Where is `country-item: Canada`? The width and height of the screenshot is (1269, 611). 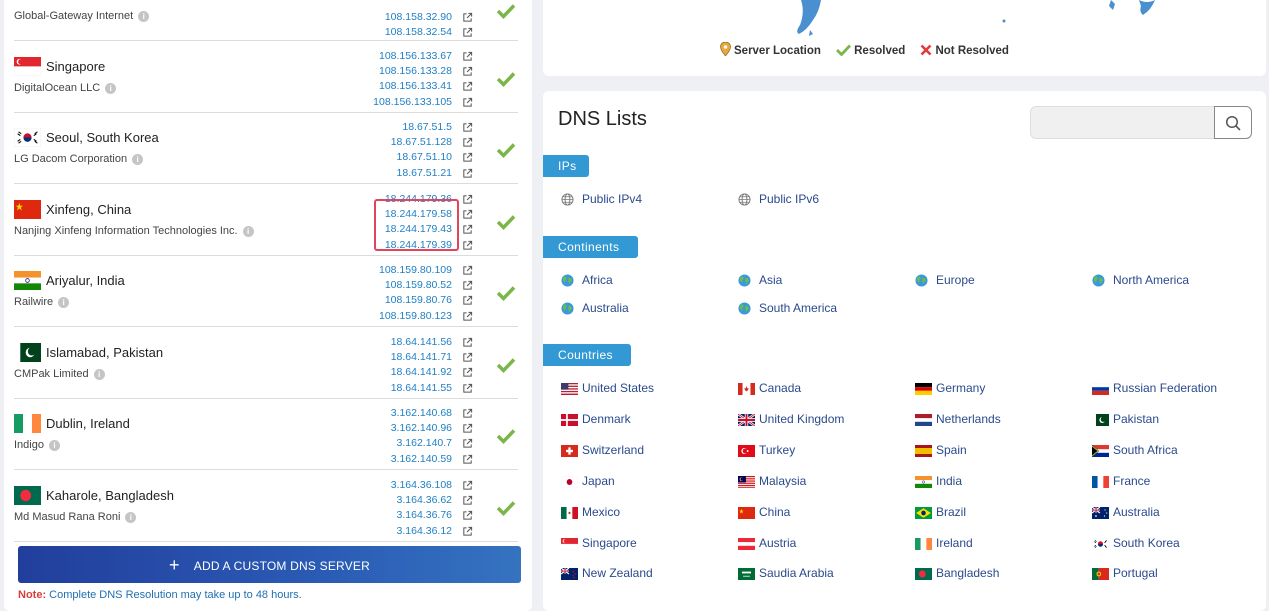 country-item: Canada is located at coordinates (769, 388).